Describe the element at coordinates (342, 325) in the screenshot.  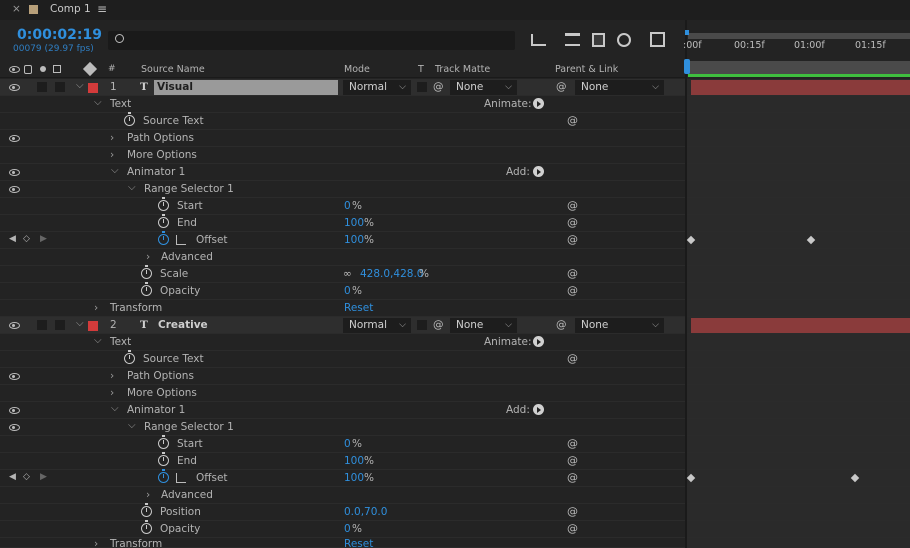
I see `layer-row-2: ⌵ 2 T Creative Normal ⌵ @ None ⌵ @ None ⌵` at that location.